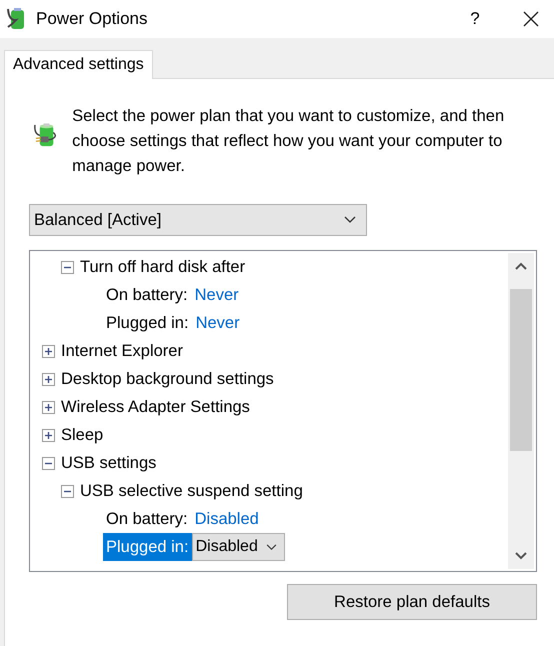 This screenshot has width=554, height=646. Describe the element at coordinates (521, 266) in the screenshot. I see `chevron-up-icon` at that location.